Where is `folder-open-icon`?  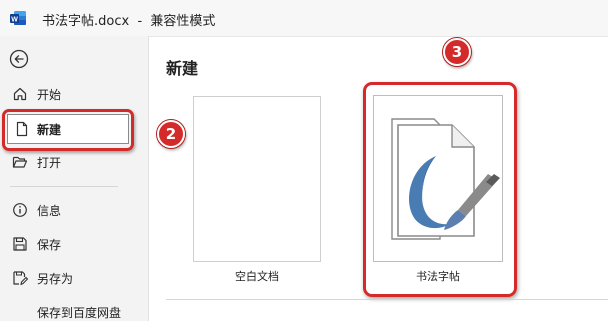 folder-open-icon is located at coordinates (20, 162).